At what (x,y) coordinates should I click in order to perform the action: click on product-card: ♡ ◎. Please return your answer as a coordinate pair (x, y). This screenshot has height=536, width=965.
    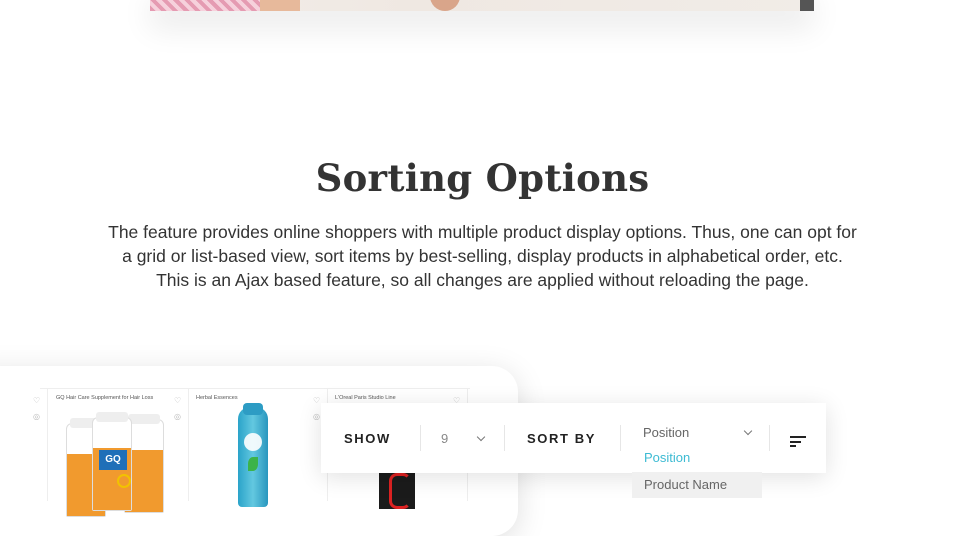
    Looking at the image, I should click on (24, 445).